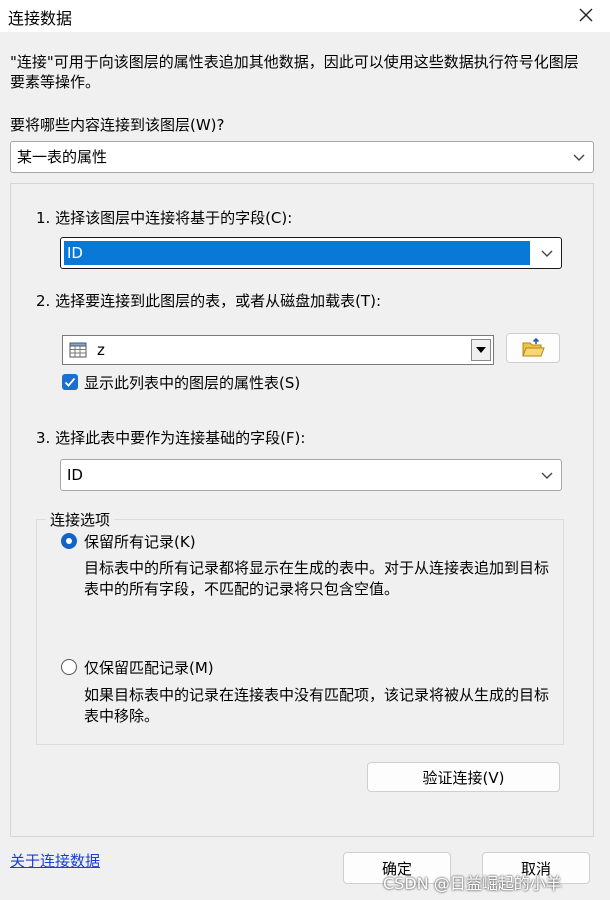  I want to click on join-field-select: ID, so click(311, 475).